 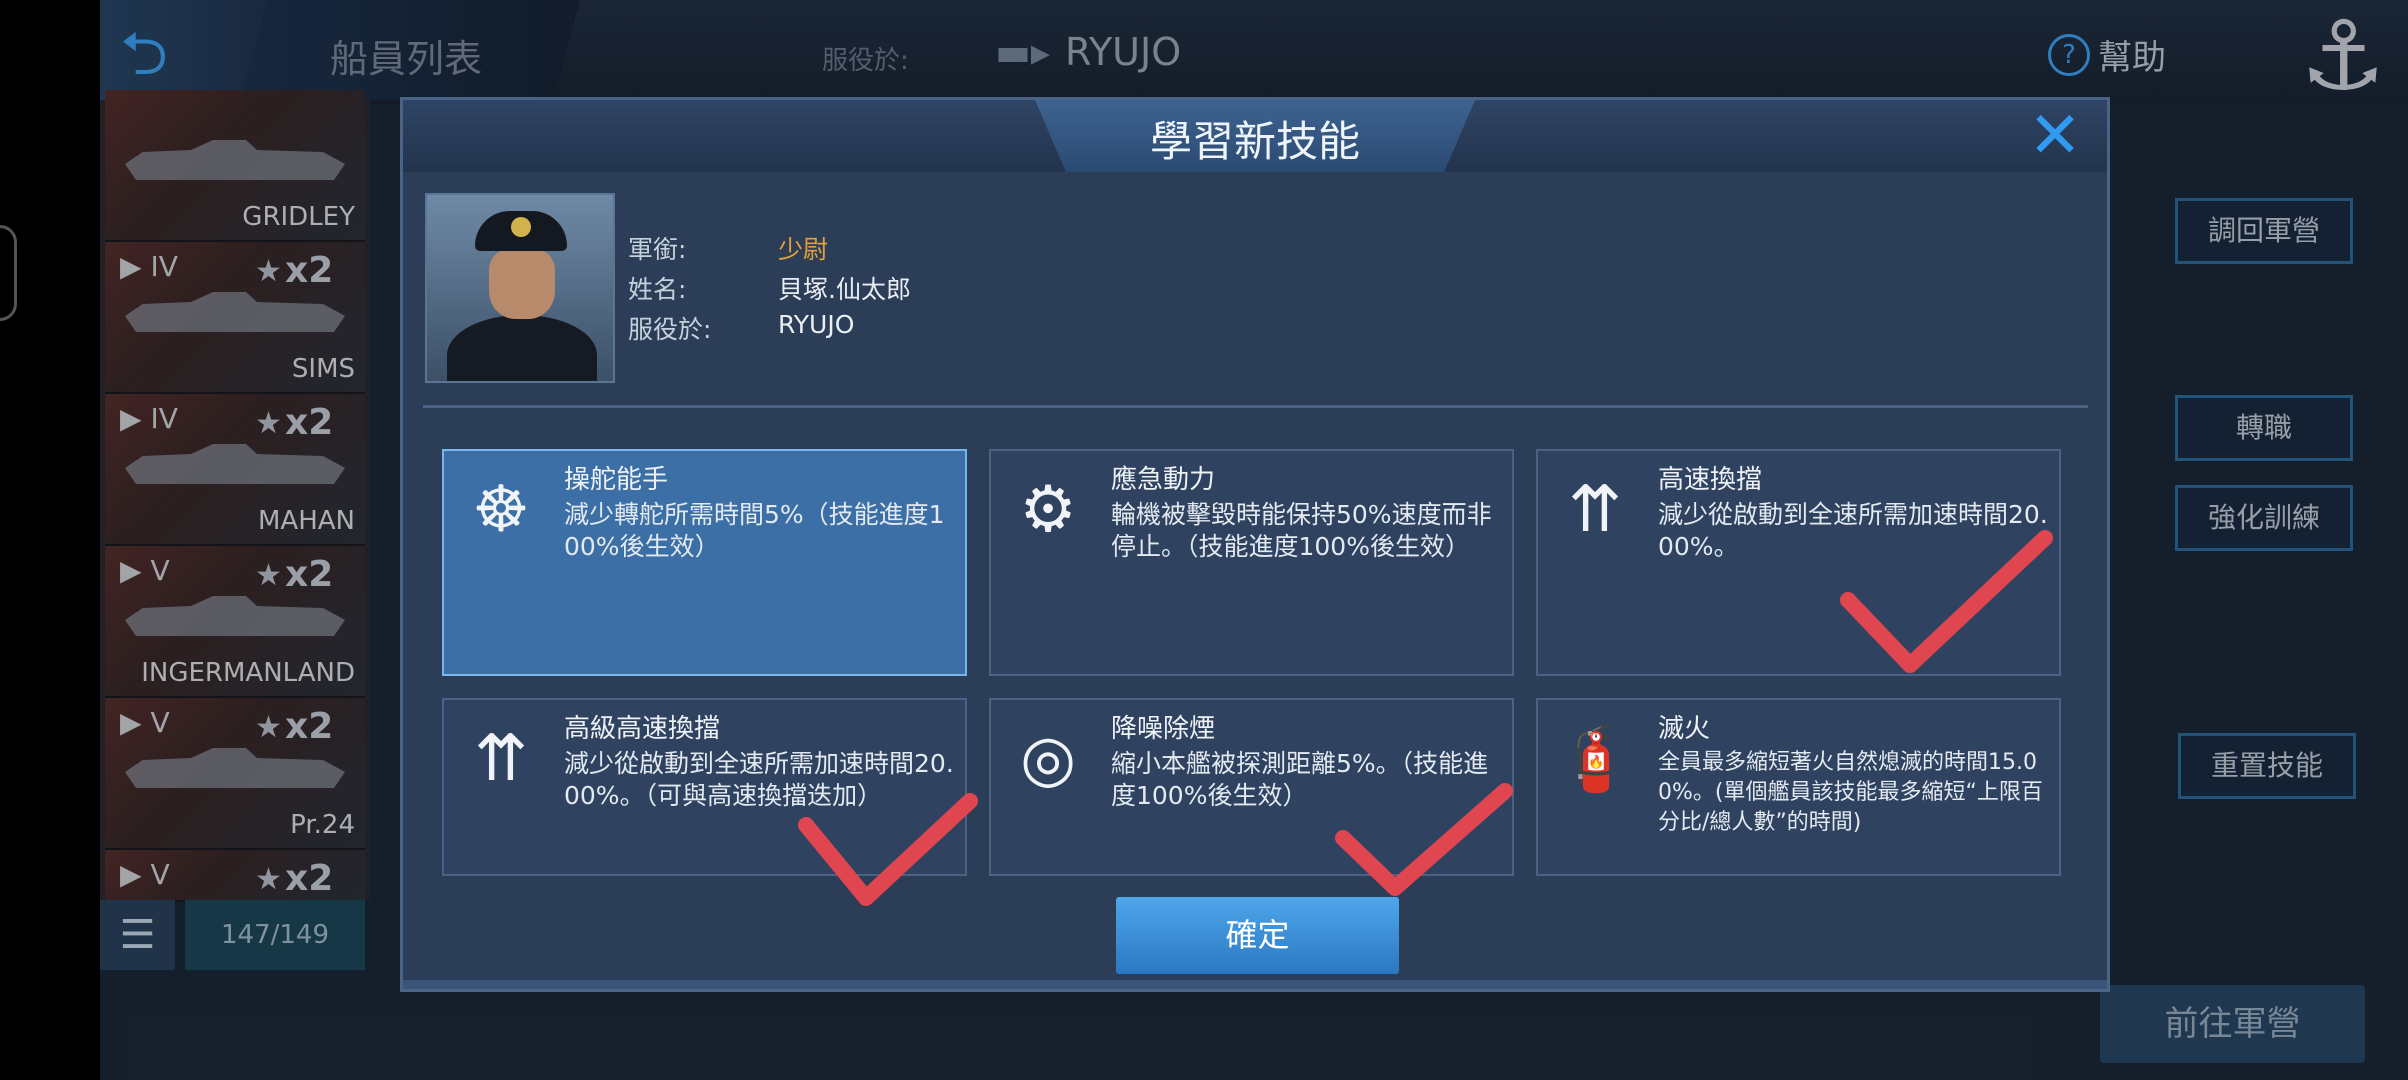 What do you see at coordinates (616, 480) in the screenshot?
I see `skill-name: 操舵能手` at bounding box center [616, 480].